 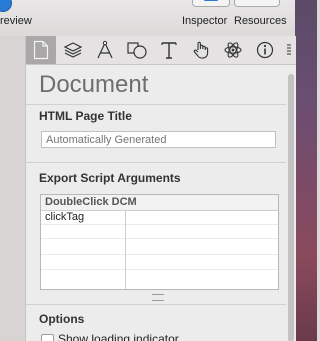 I want to click on inspector-label: Inspector, so click(x=205, y=21).